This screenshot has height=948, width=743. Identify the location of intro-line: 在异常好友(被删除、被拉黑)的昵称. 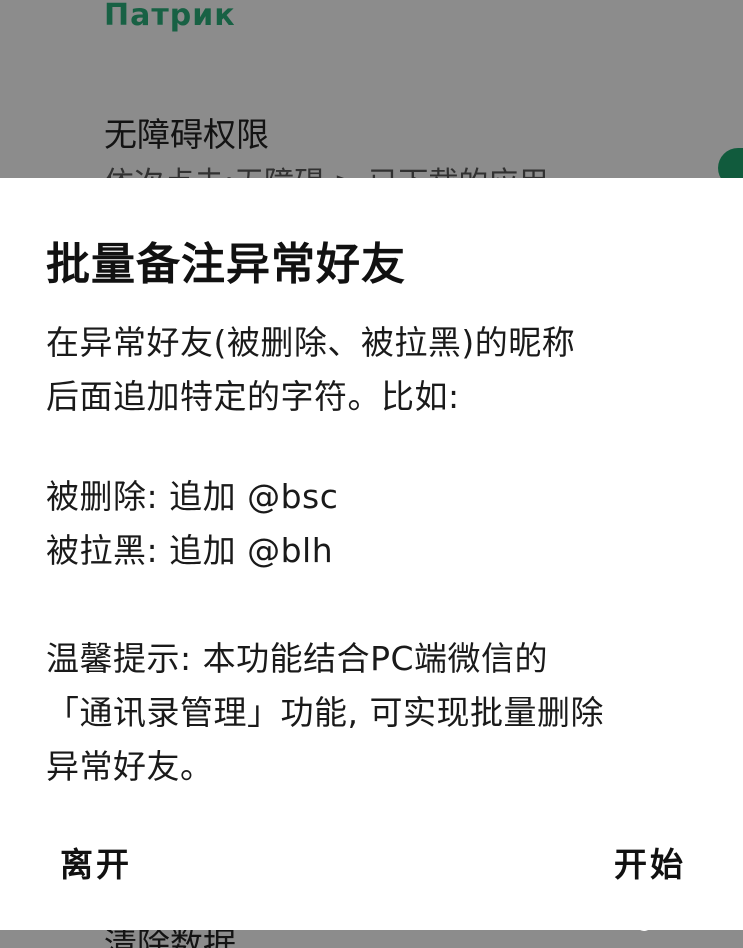
(311, 342).